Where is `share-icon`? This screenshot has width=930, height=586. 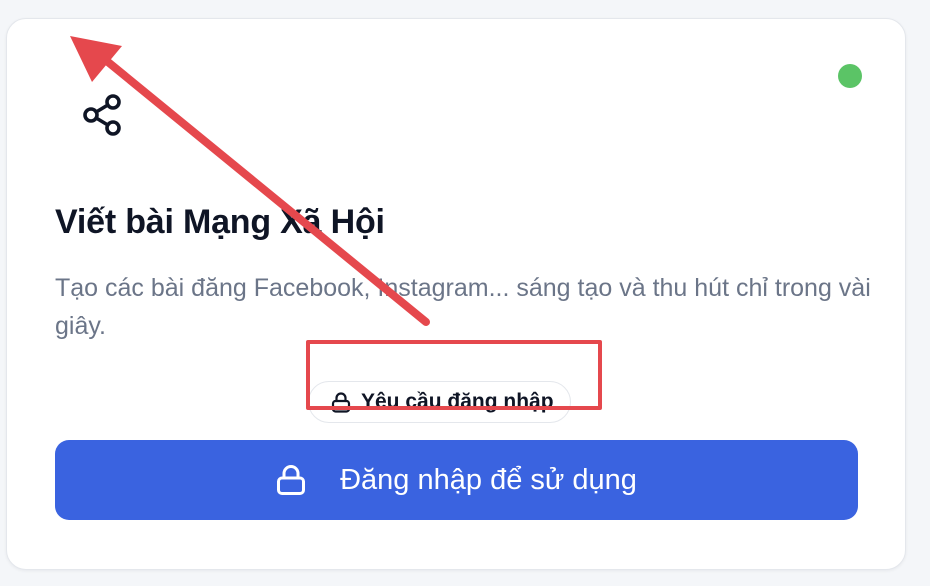 share-icon is located at coordinates (102, 115).